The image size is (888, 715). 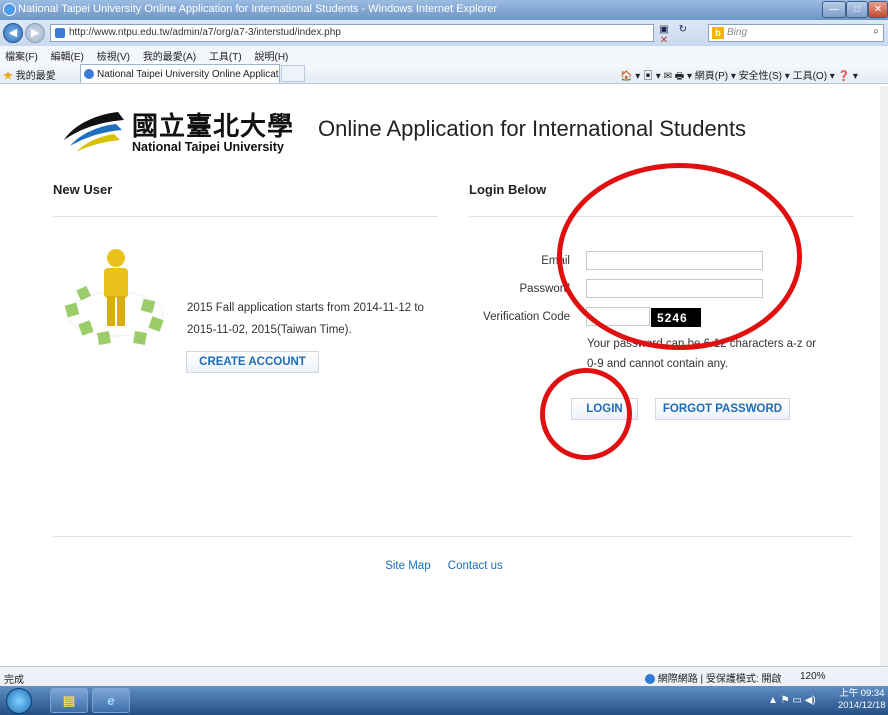 I want to click on university-logo: 國立臺北大學 National Taipei University, so click(x=190, y=133).